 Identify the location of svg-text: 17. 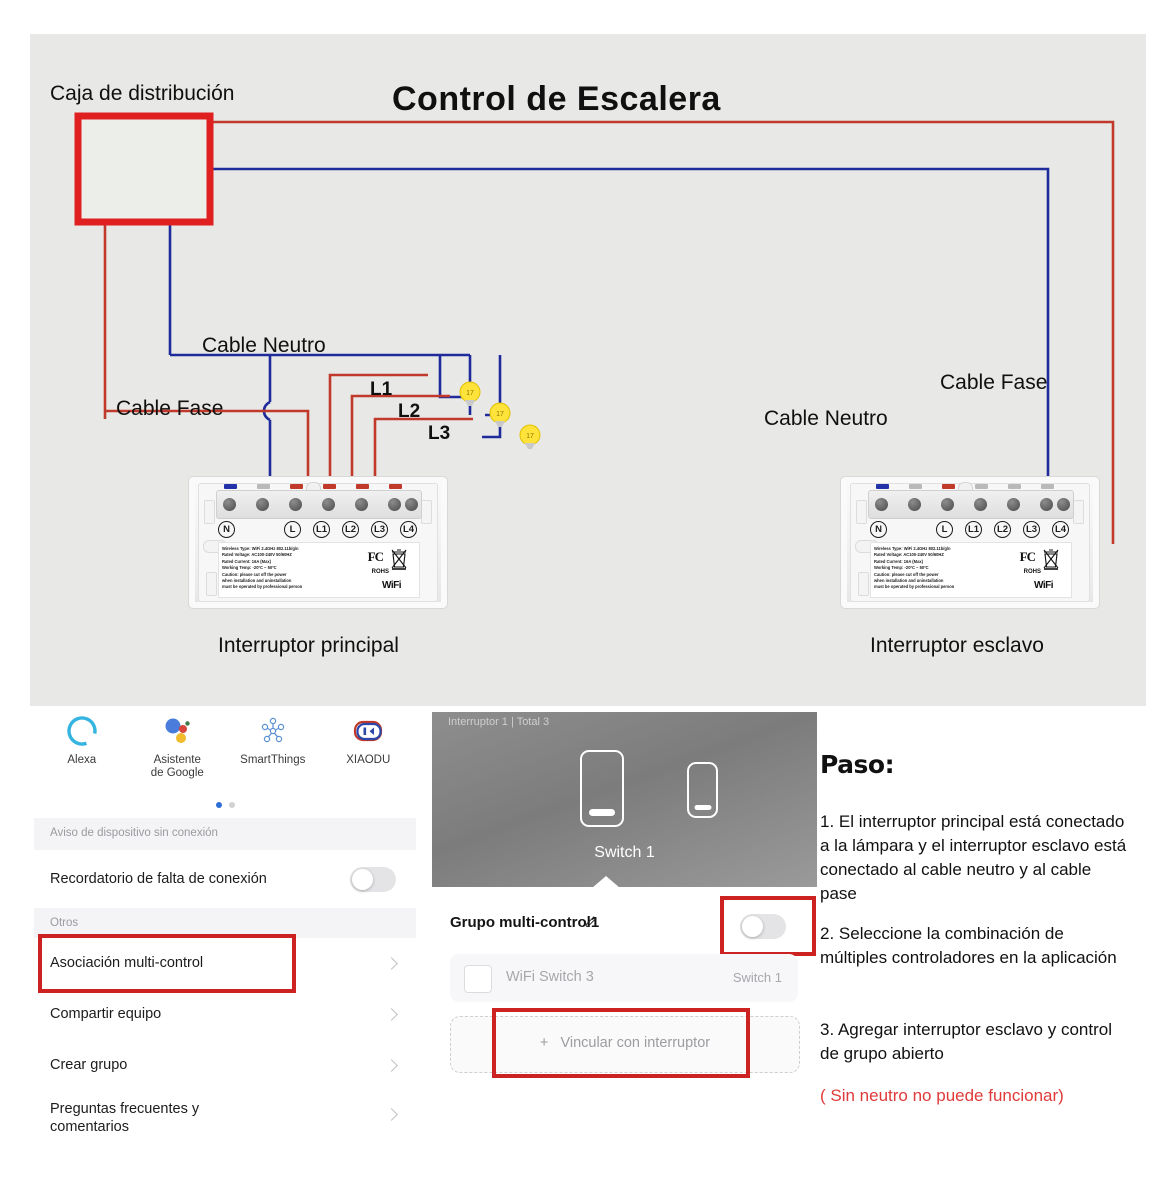
(470, 393).